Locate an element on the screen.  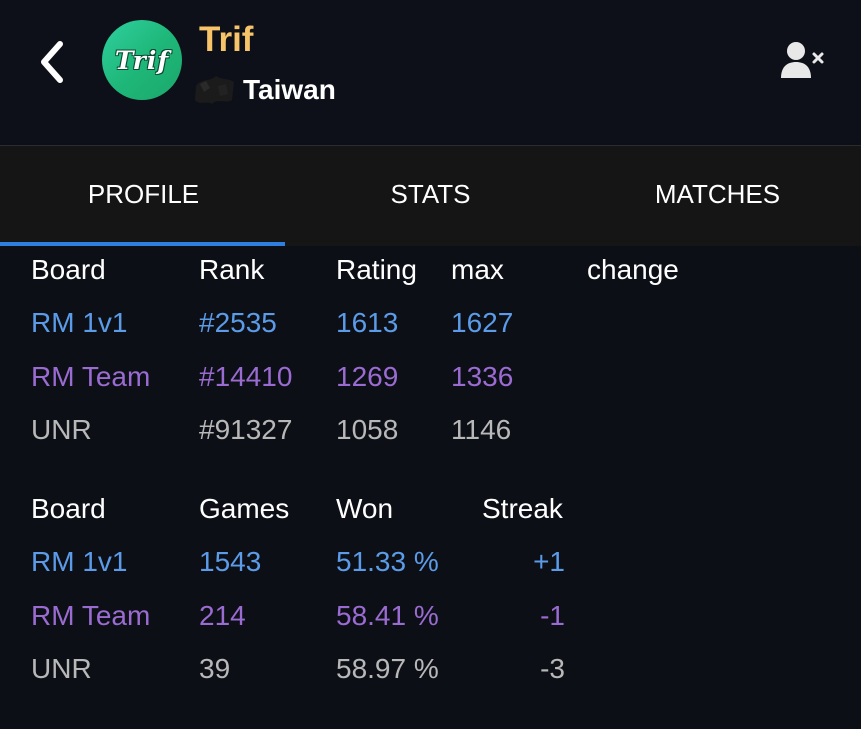
max-value: 1627 is located at coordinates (482, 322).